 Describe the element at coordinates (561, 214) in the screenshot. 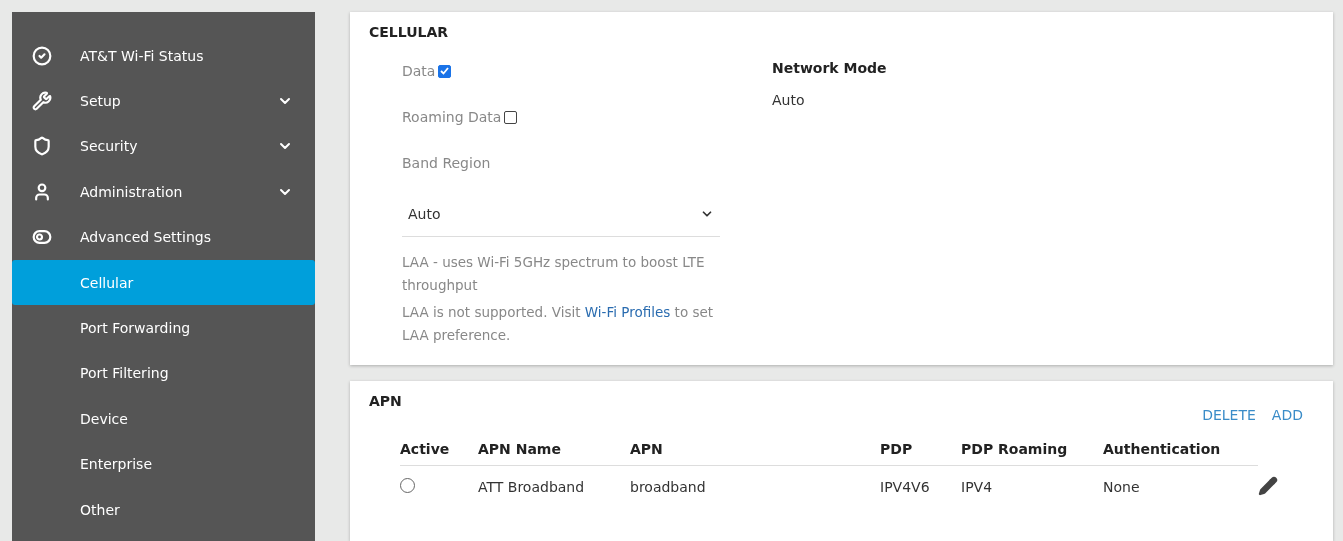

I see `band-region-select: Auto` at that location.